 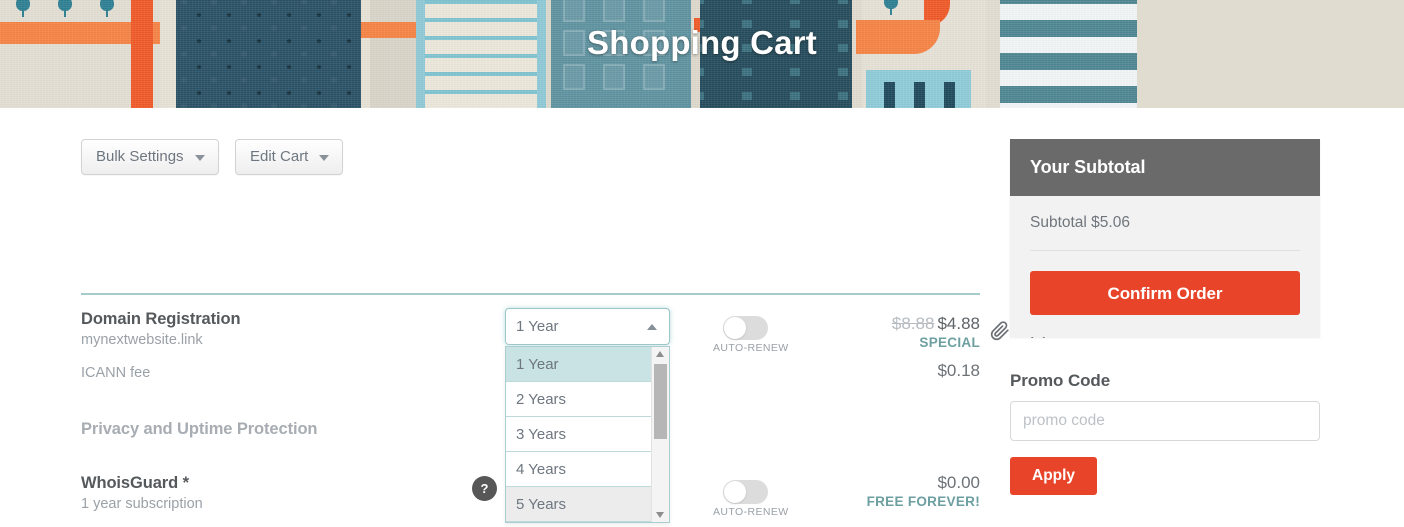 I want to click on free-forever-badge: FREE FOREVER!, so click(x=923, y=501).